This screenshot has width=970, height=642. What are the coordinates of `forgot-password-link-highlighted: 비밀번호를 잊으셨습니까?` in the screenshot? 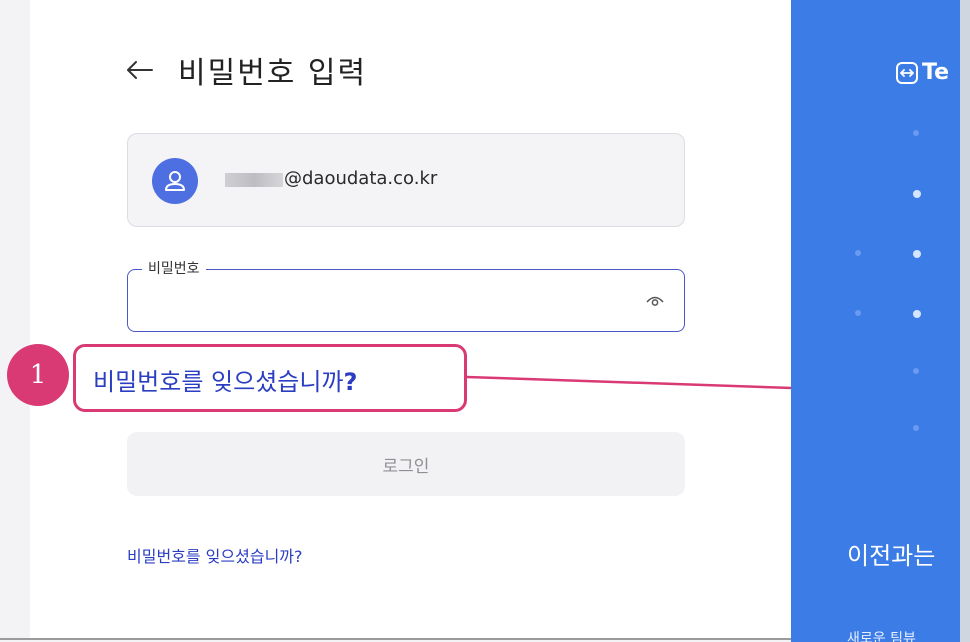 It's located at (225, 379).